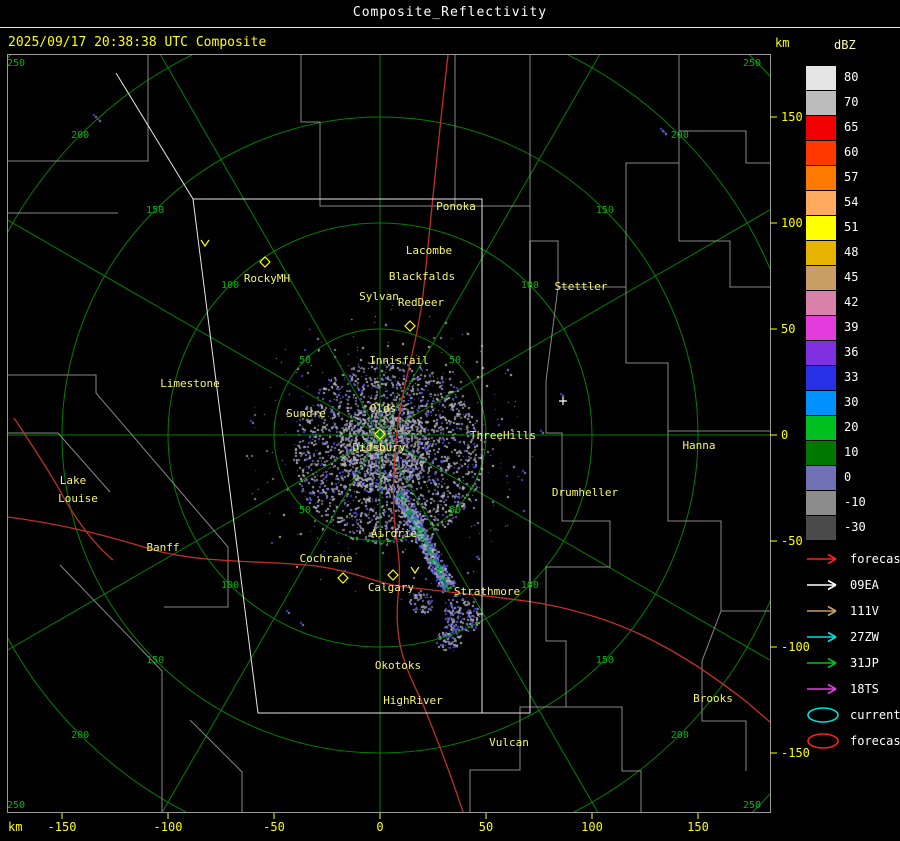  I want to click on title-separator, so click(450, 27).